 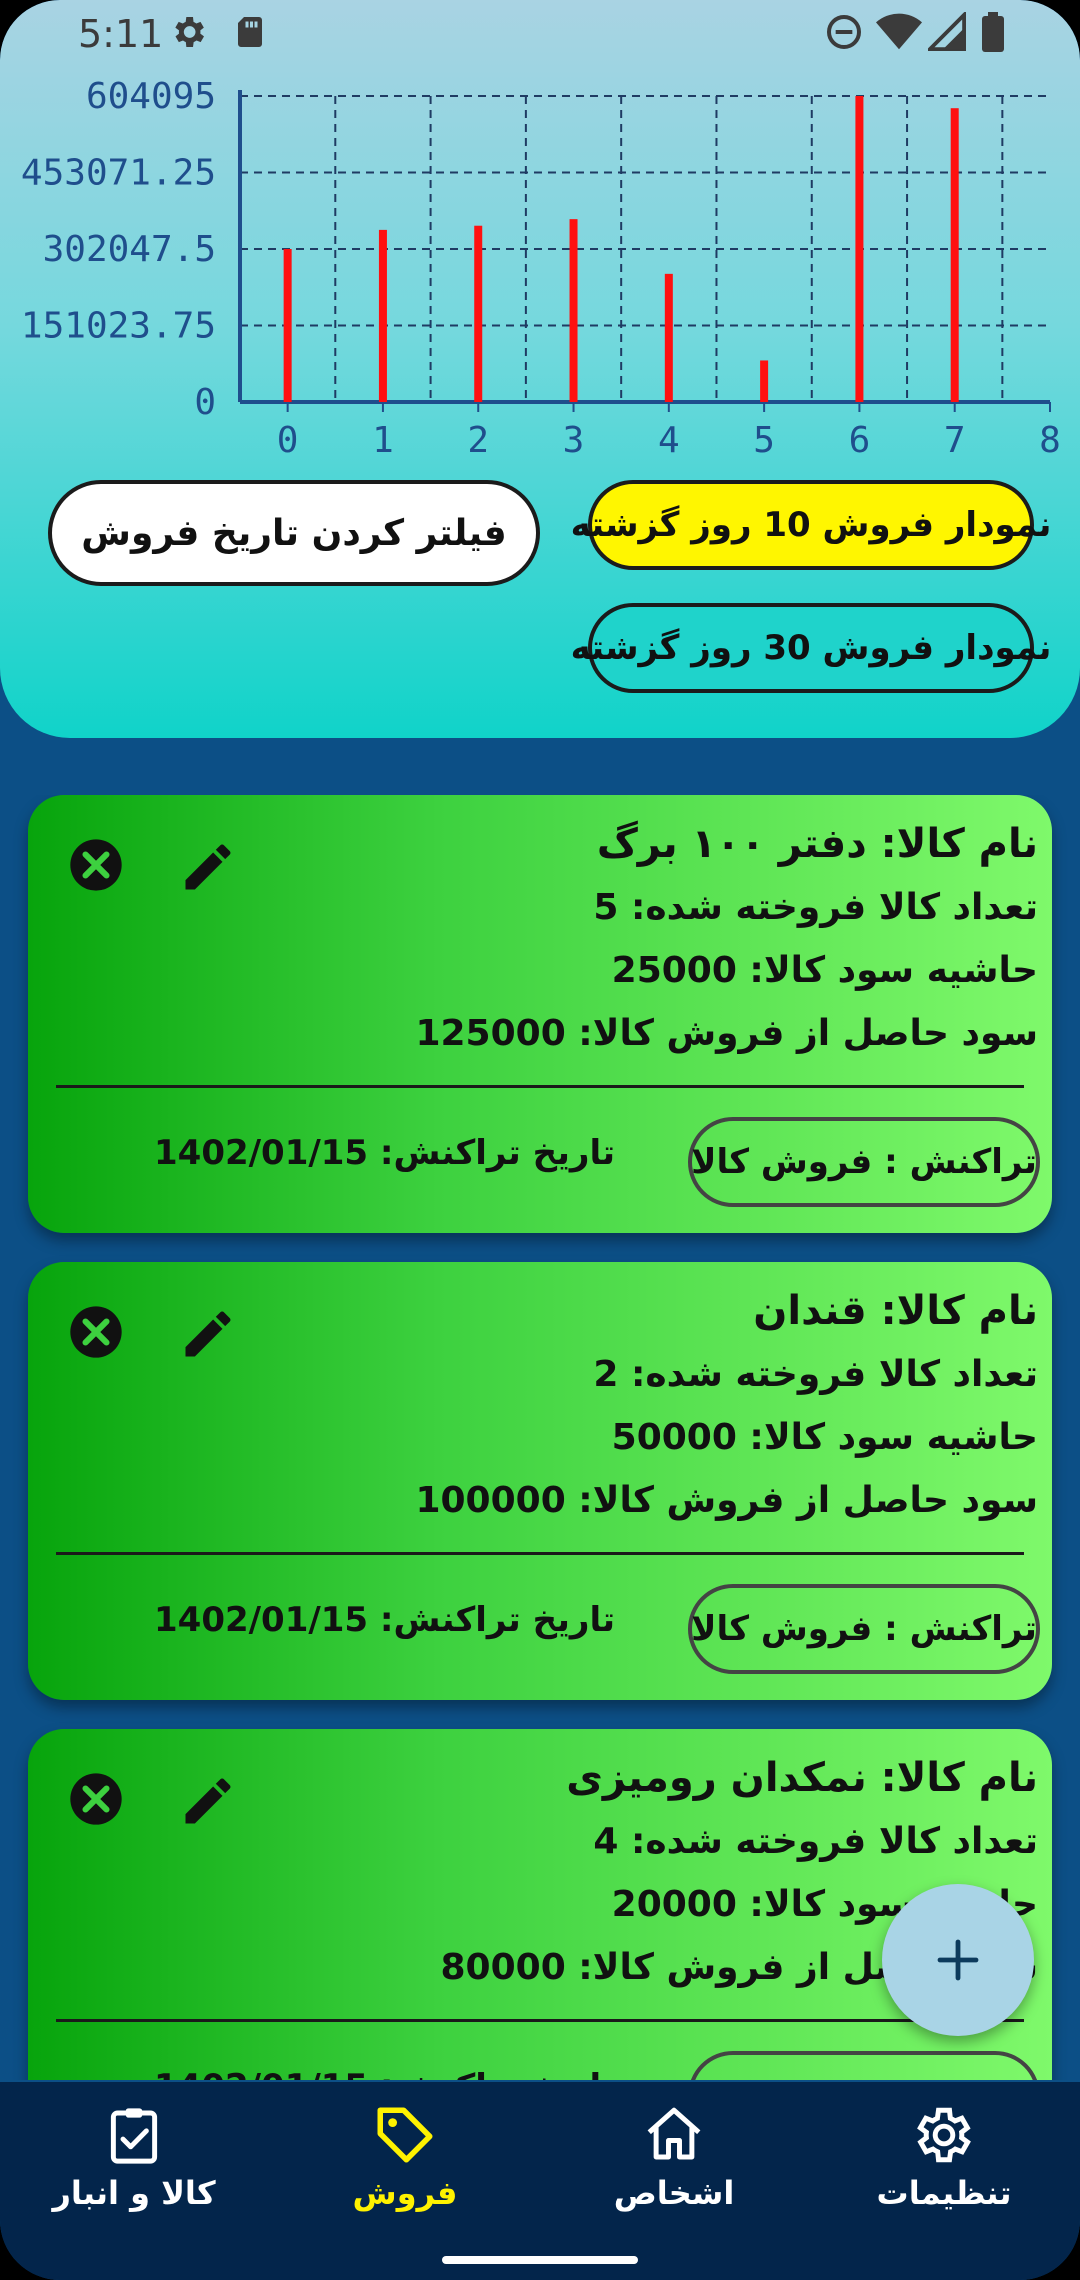 I want to click on x-tick-label: 8, so click(x=1050, y=440).